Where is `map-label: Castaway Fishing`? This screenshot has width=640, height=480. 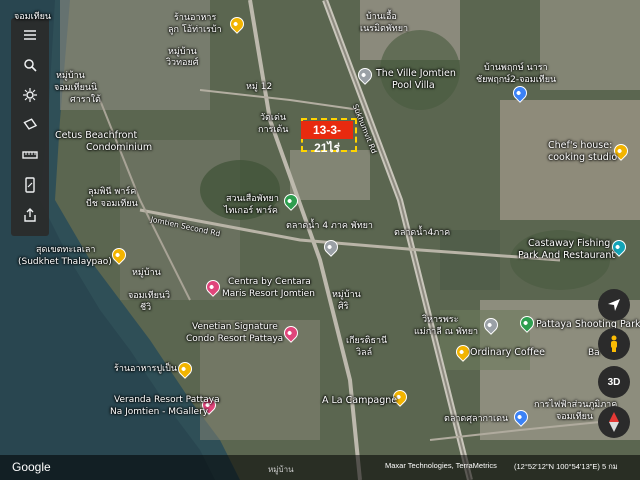 map-label: Castaway Fishing is located at coordinates (569, 243).